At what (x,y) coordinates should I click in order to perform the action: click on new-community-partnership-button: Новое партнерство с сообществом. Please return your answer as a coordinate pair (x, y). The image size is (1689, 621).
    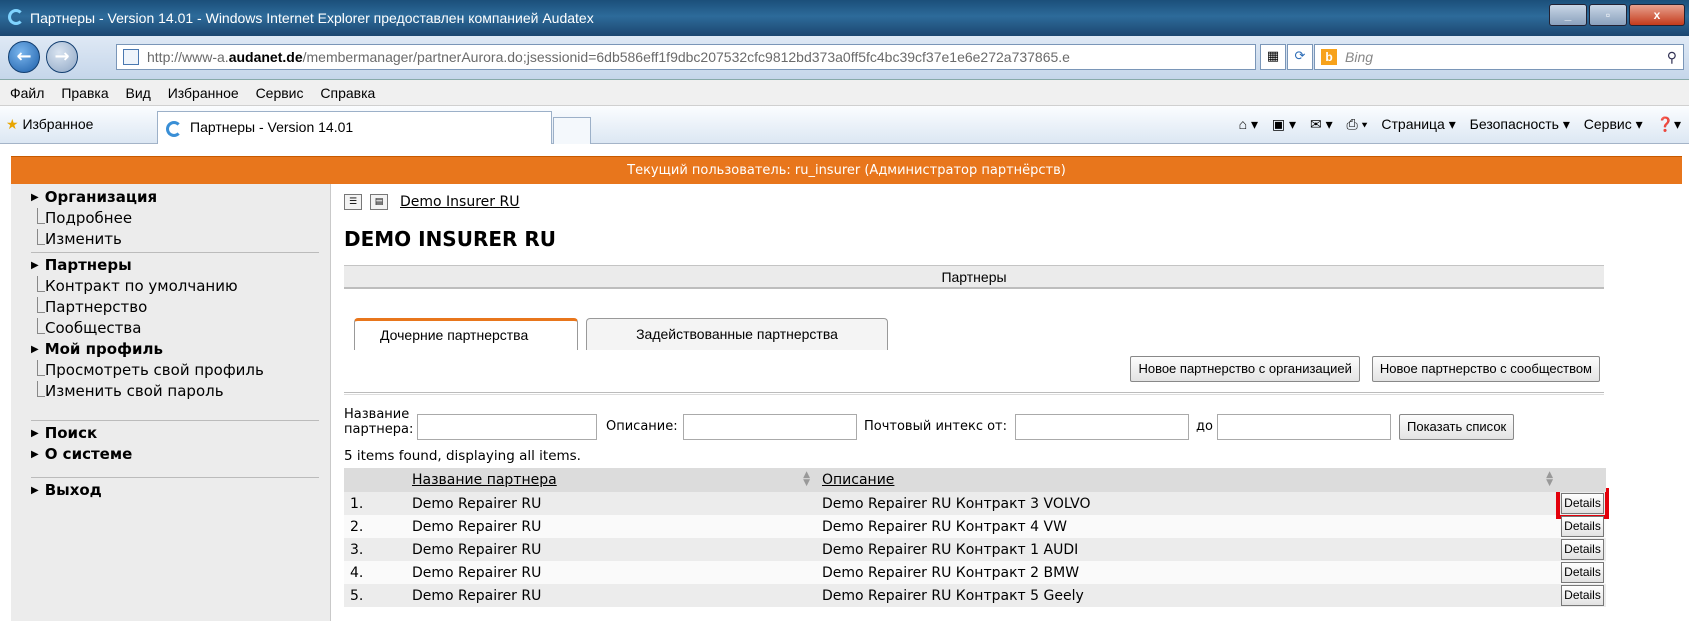
    Looking at the image, I should click on (1485, 369).